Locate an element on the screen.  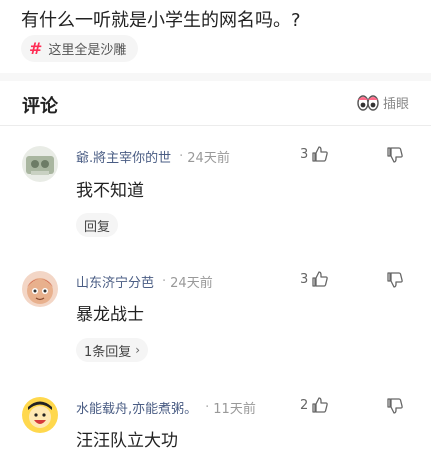
topic-tag: # 这里全是沙雕 is located at coordinates (80, 48).